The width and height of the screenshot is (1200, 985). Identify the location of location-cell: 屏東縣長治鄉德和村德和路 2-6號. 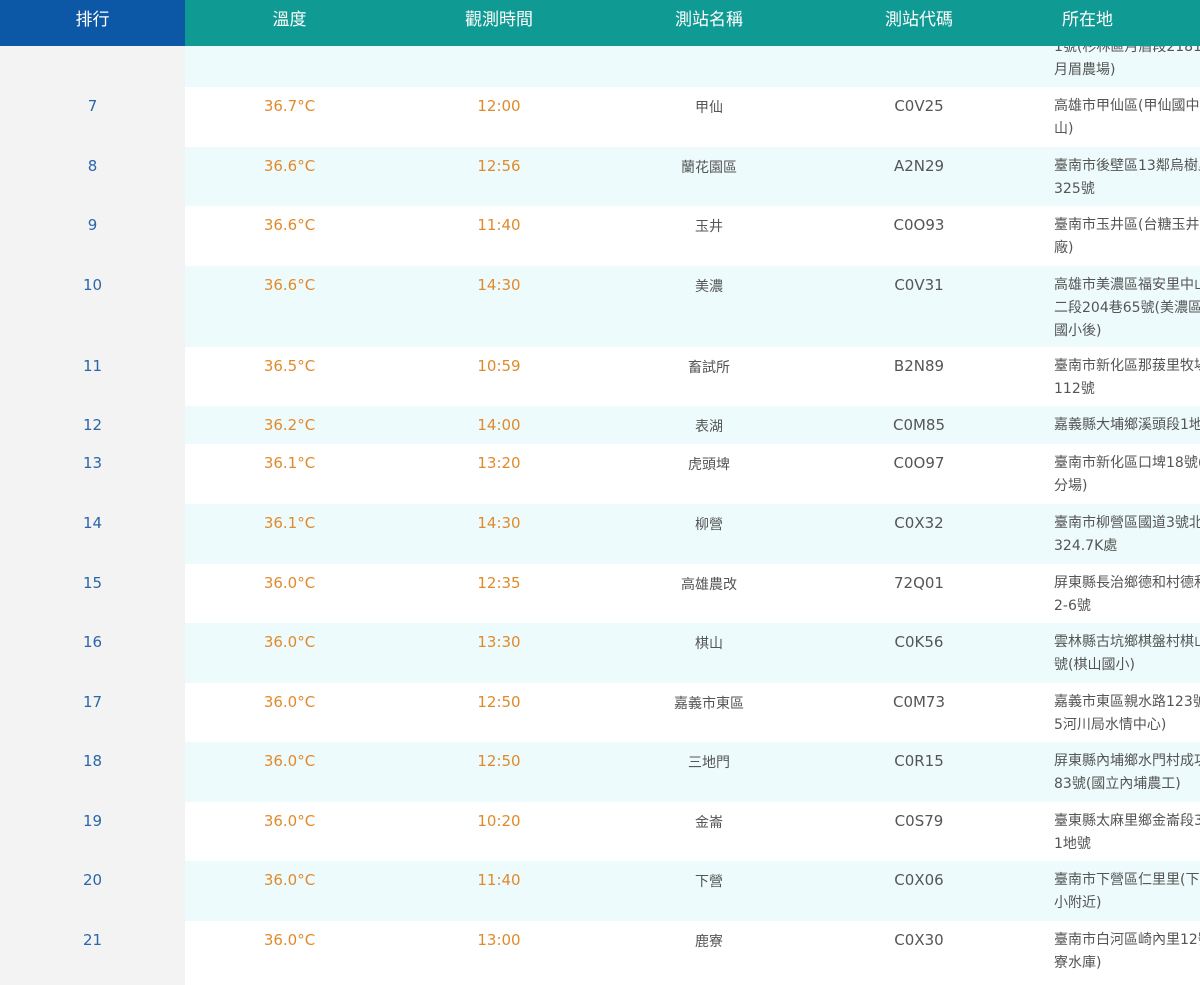
(1112, 593).